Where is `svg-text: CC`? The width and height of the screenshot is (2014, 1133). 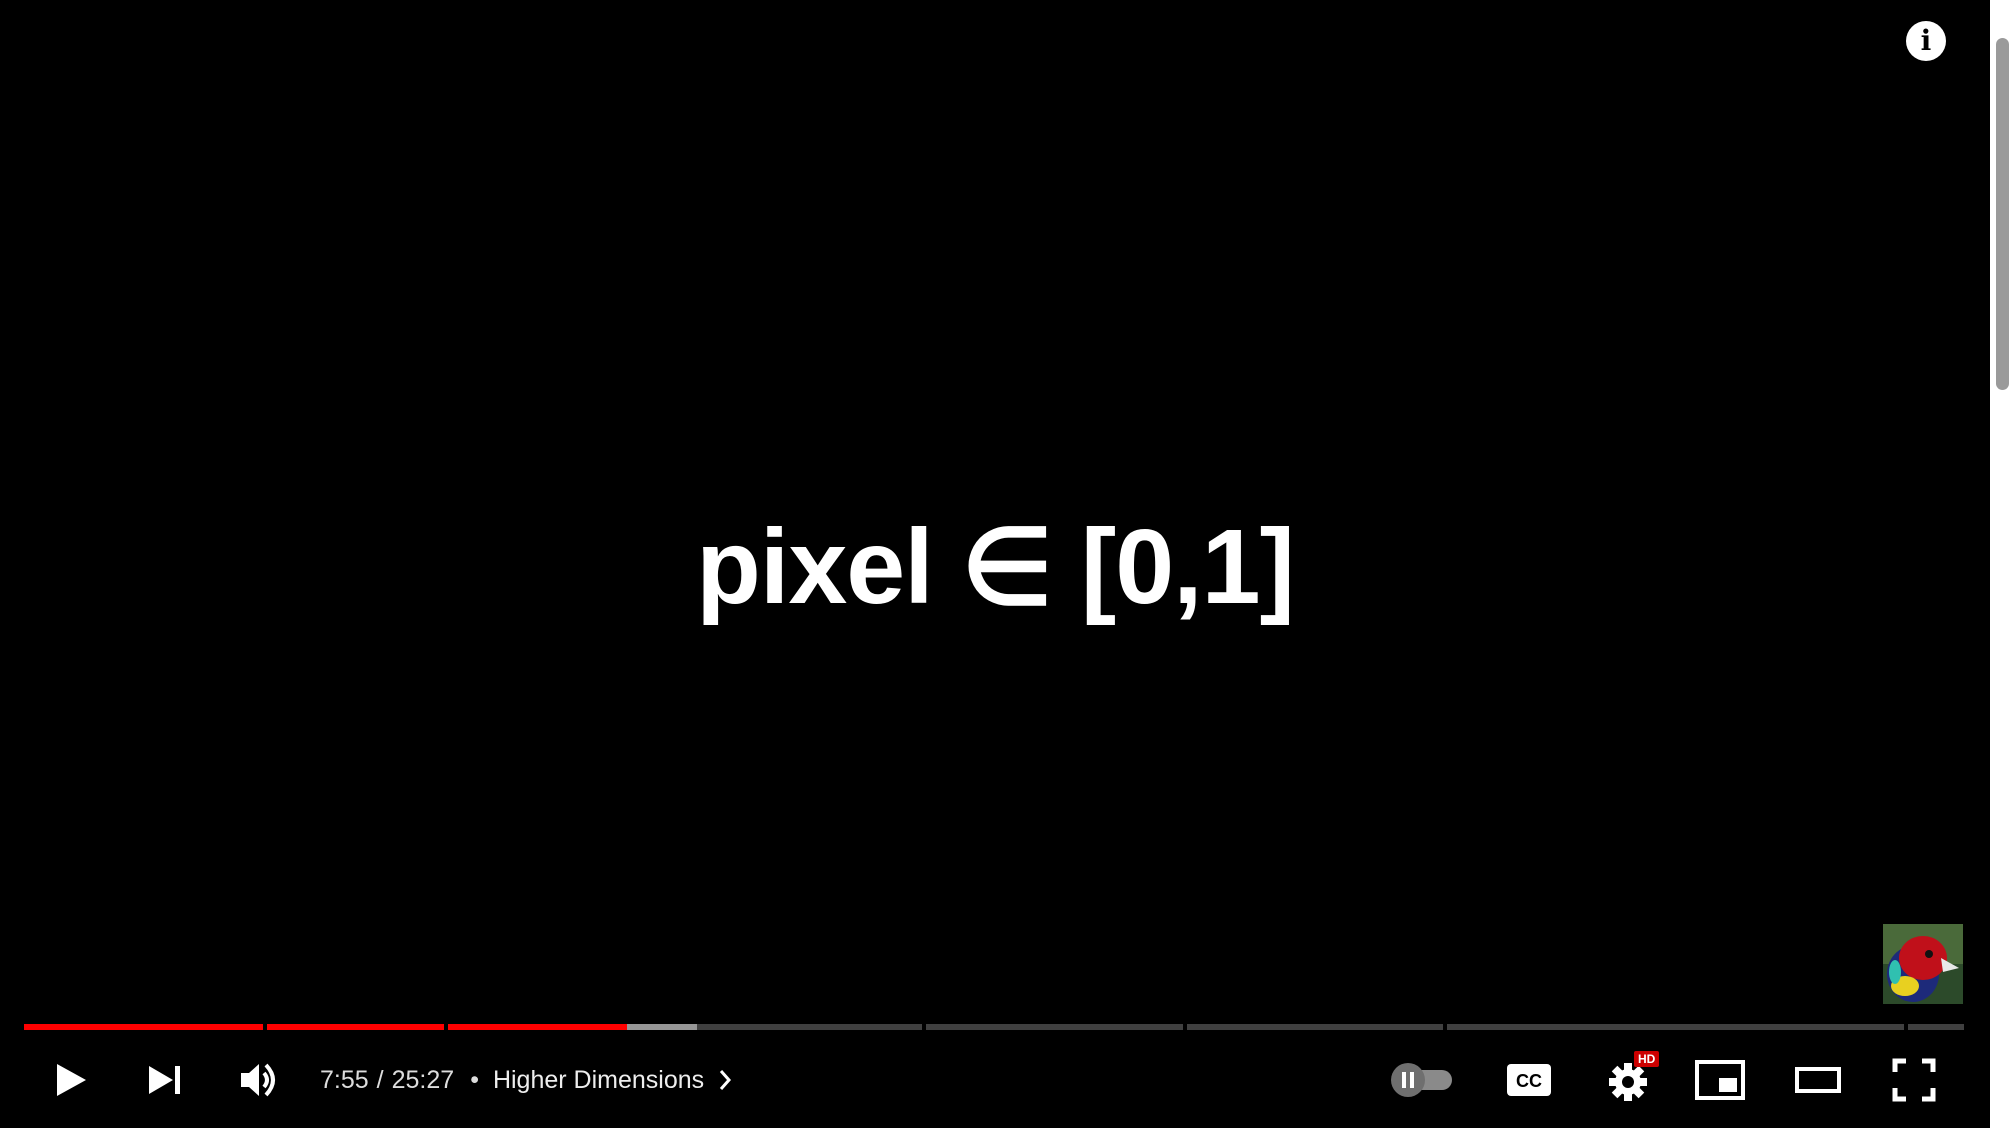 svg-text: CC is located at coordinates (1529, 1081).